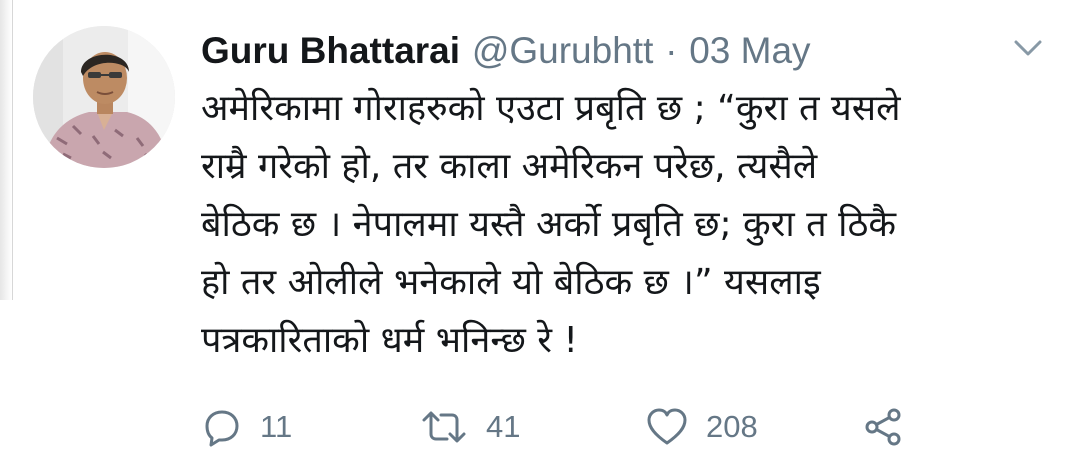  I want to click on avatar-photo, so click(104, 97).